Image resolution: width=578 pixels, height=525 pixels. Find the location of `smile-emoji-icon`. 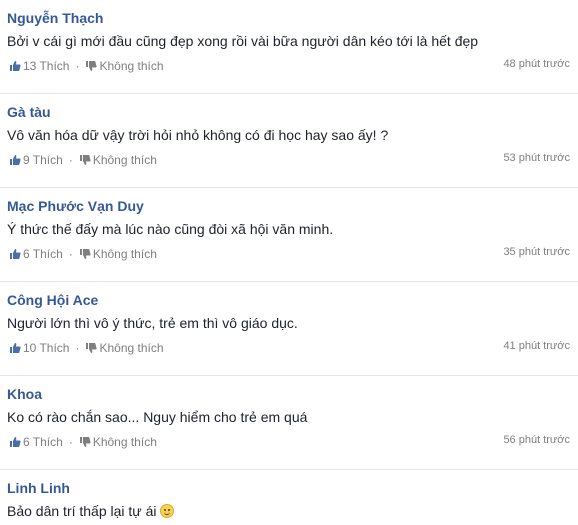

smile-emoji-icon is located at coordinates (167, 511).